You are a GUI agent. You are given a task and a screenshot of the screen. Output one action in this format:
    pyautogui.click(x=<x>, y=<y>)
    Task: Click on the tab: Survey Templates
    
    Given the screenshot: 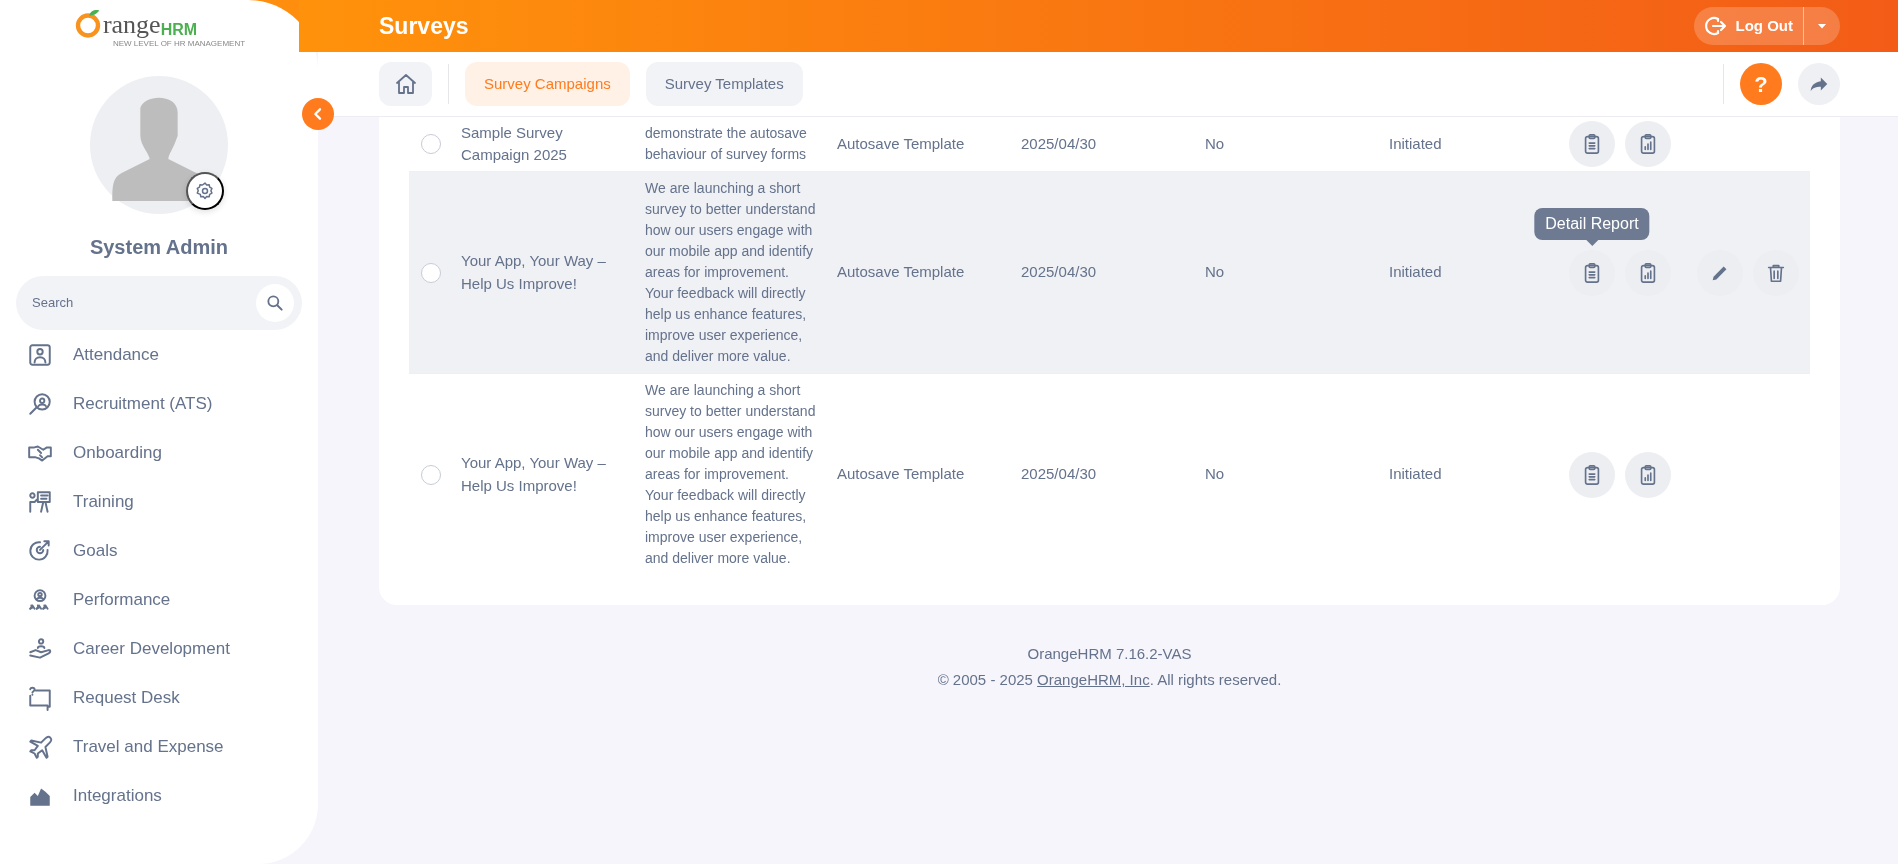 What is the action you would take?
    pyautogui.click(x=724, y=84)
    